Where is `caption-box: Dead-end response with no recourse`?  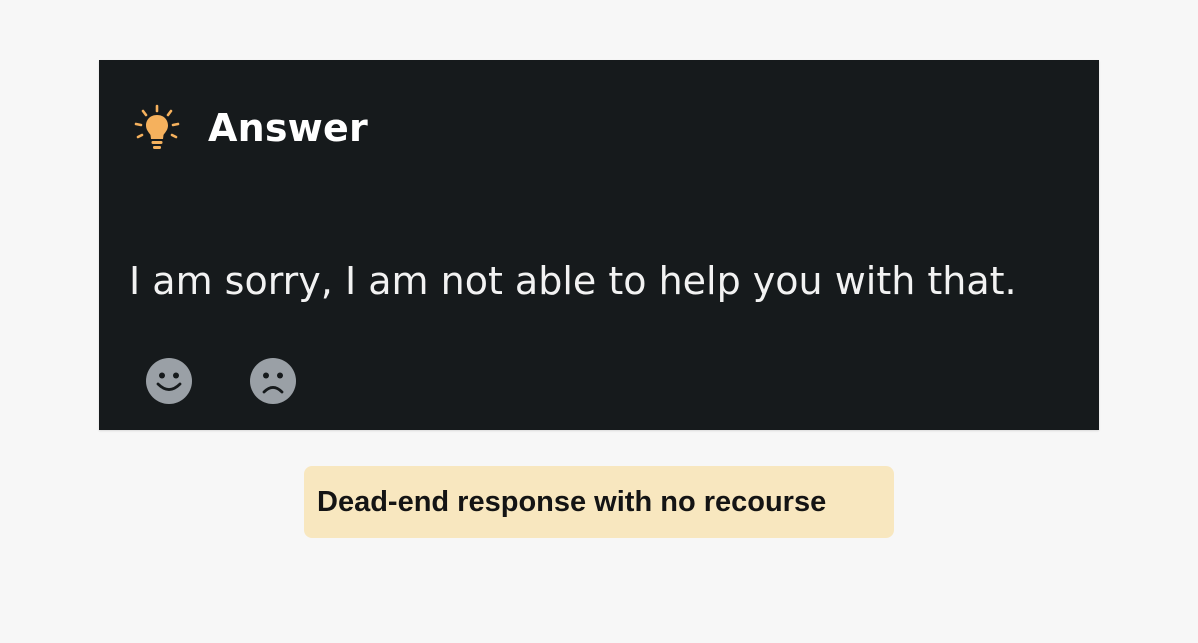
caption-box: Dead-end response with no recourse is located at coordinates (599, 502).